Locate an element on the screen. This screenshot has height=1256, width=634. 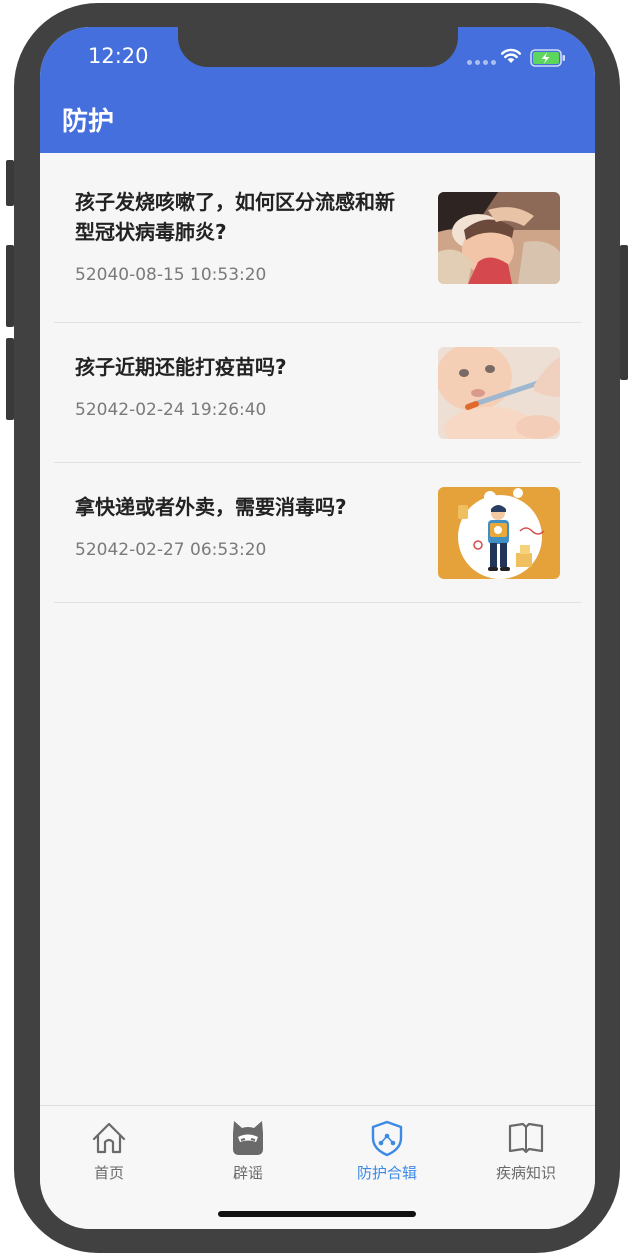
tab-rumor: 辟谣 is located at coordinates (248, 1150).